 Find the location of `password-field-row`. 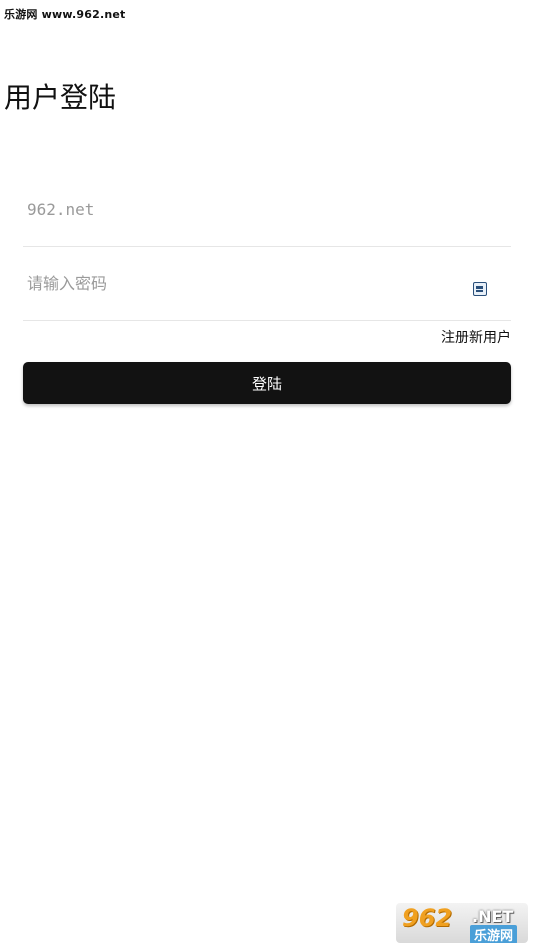

password-field-row is located at coordinates (267, 284).